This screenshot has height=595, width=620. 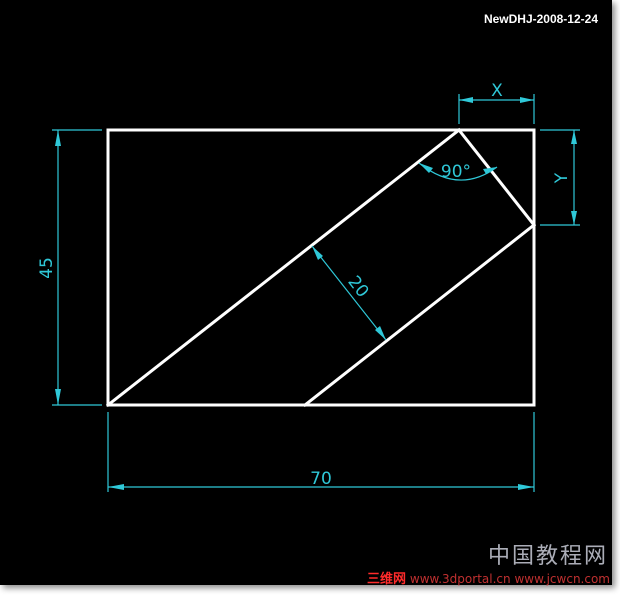 I want to click on height-label: 45, so click(x=47, y=268).